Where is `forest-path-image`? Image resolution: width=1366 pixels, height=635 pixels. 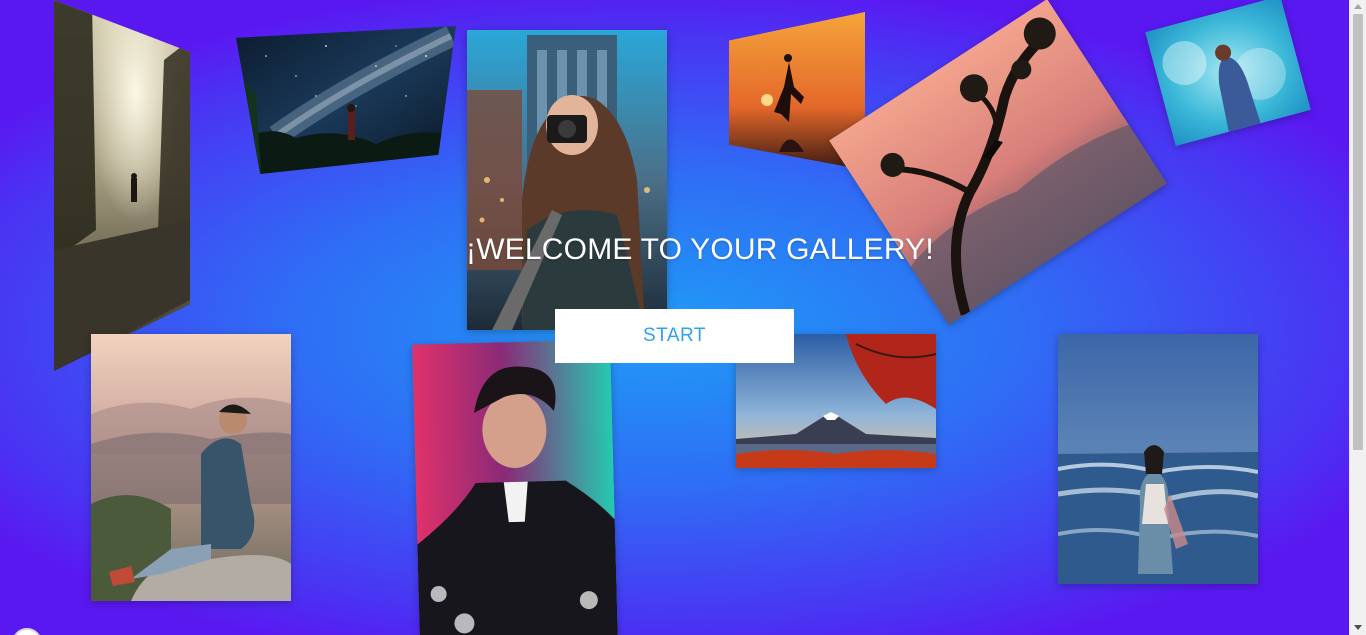
forest-path-image is located at coordinates (122, 185).